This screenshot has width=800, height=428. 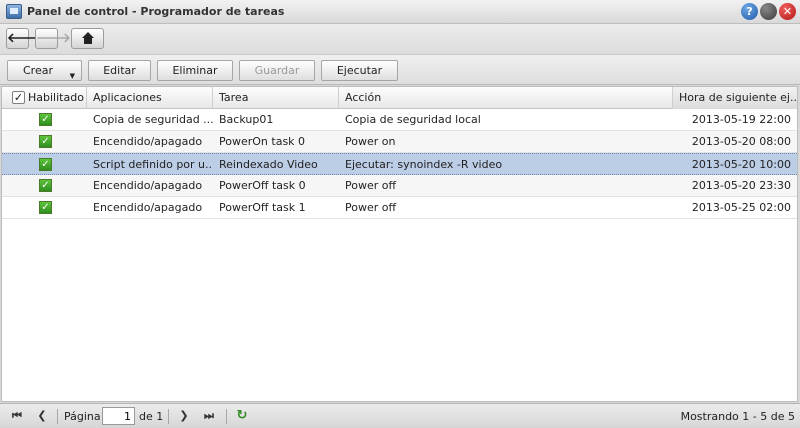 I want to click on cell-action: Ejecutar: synoindex -R video, so click(x=424, y=164).